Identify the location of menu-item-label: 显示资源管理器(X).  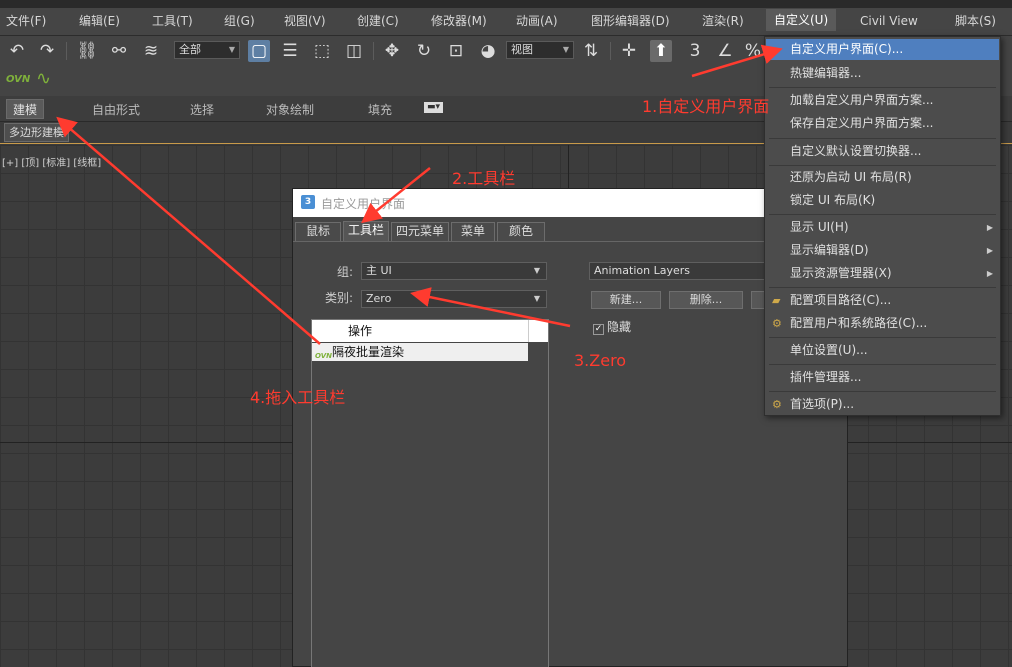
(841, 273).